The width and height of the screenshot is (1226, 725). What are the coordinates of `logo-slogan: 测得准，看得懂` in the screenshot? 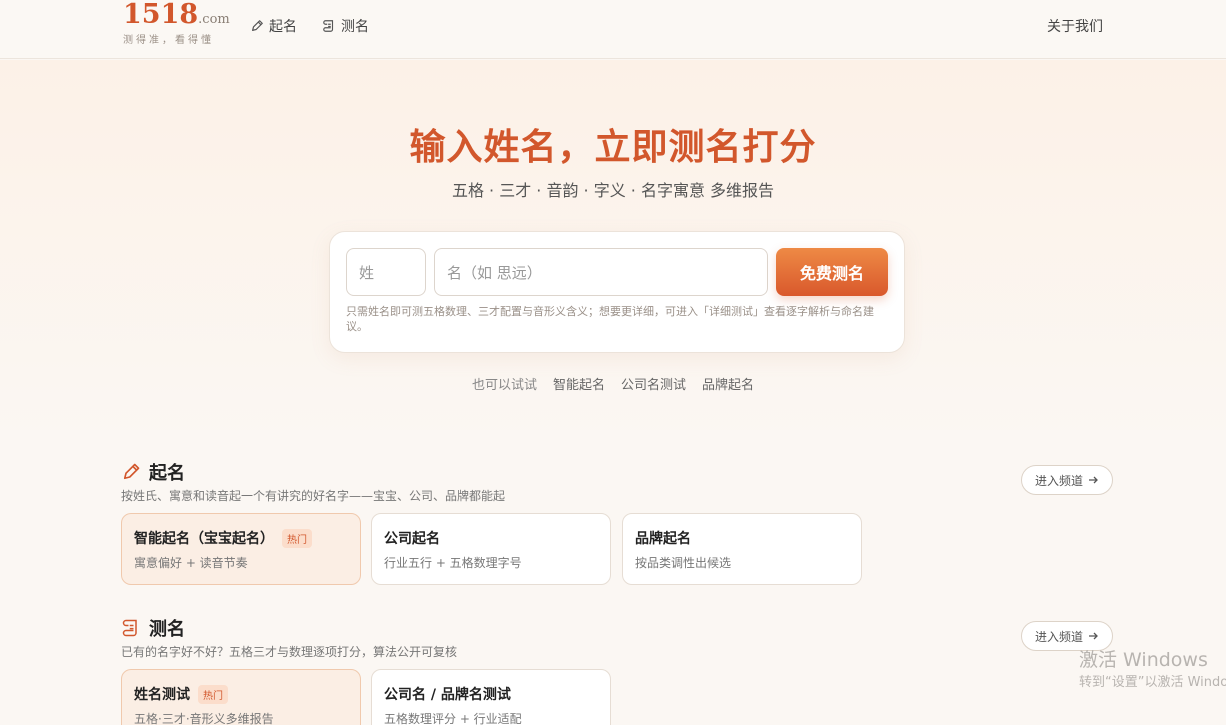 It's located at (168, 40).